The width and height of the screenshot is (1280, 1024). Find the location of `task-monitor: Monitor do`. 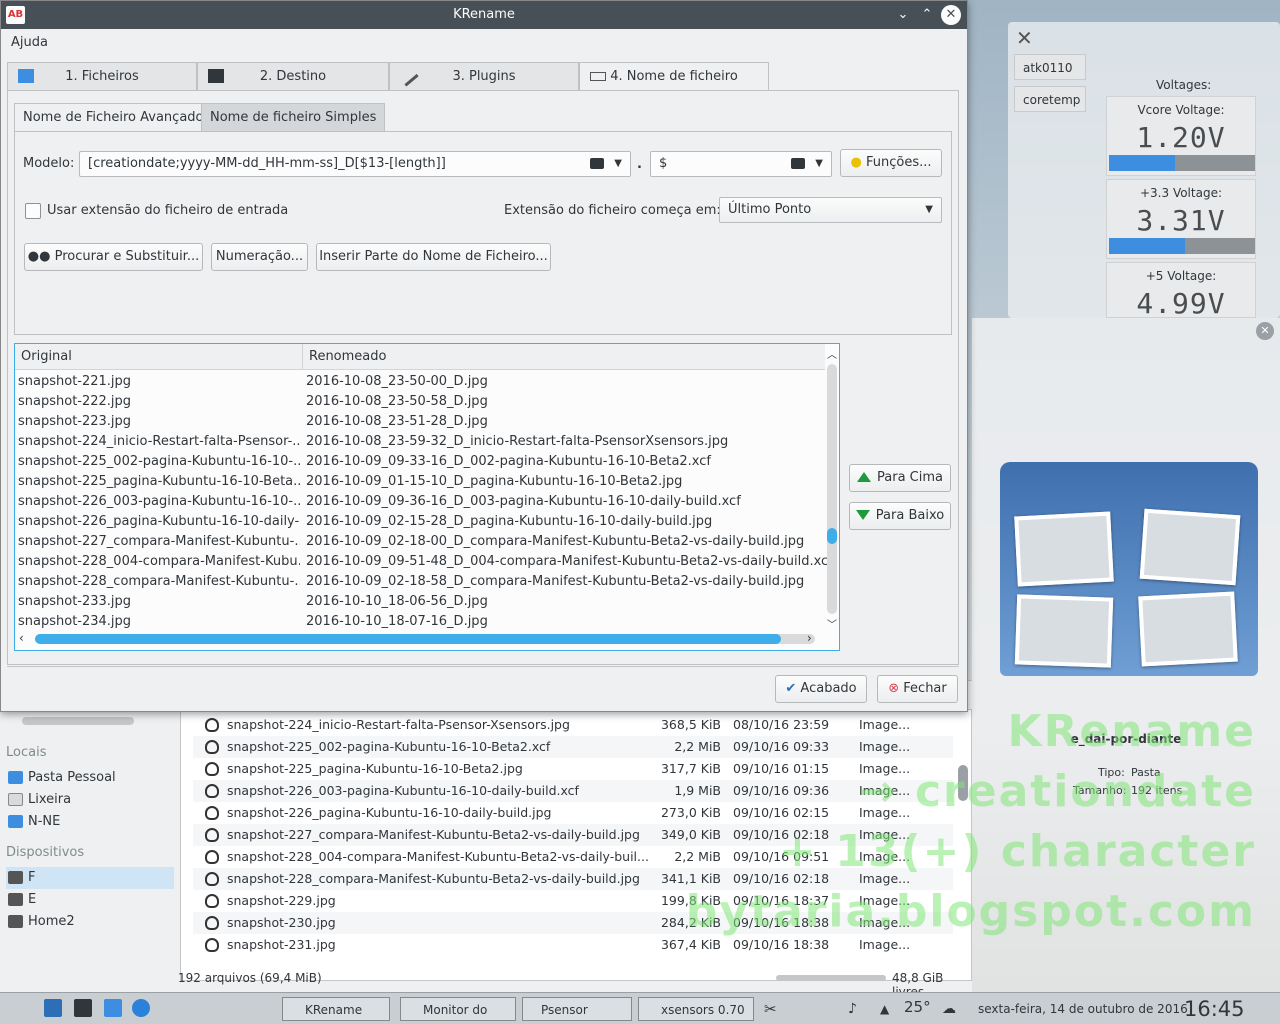

task-monitor: Monitor do is located at coordinates (458, 1009).